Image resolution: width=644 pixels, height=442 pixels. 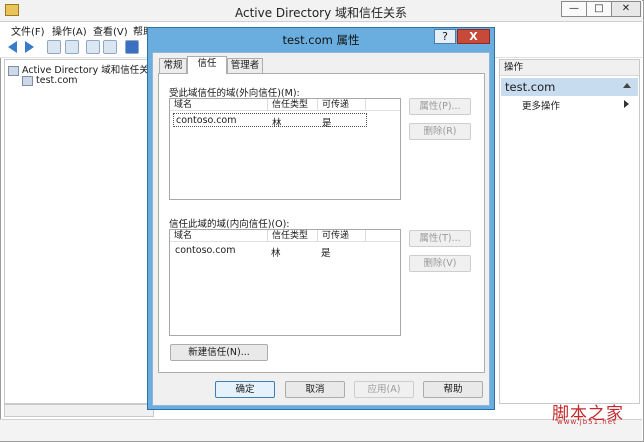 I want to click on menu-action: 操作(A), so click(x=69, y=30).